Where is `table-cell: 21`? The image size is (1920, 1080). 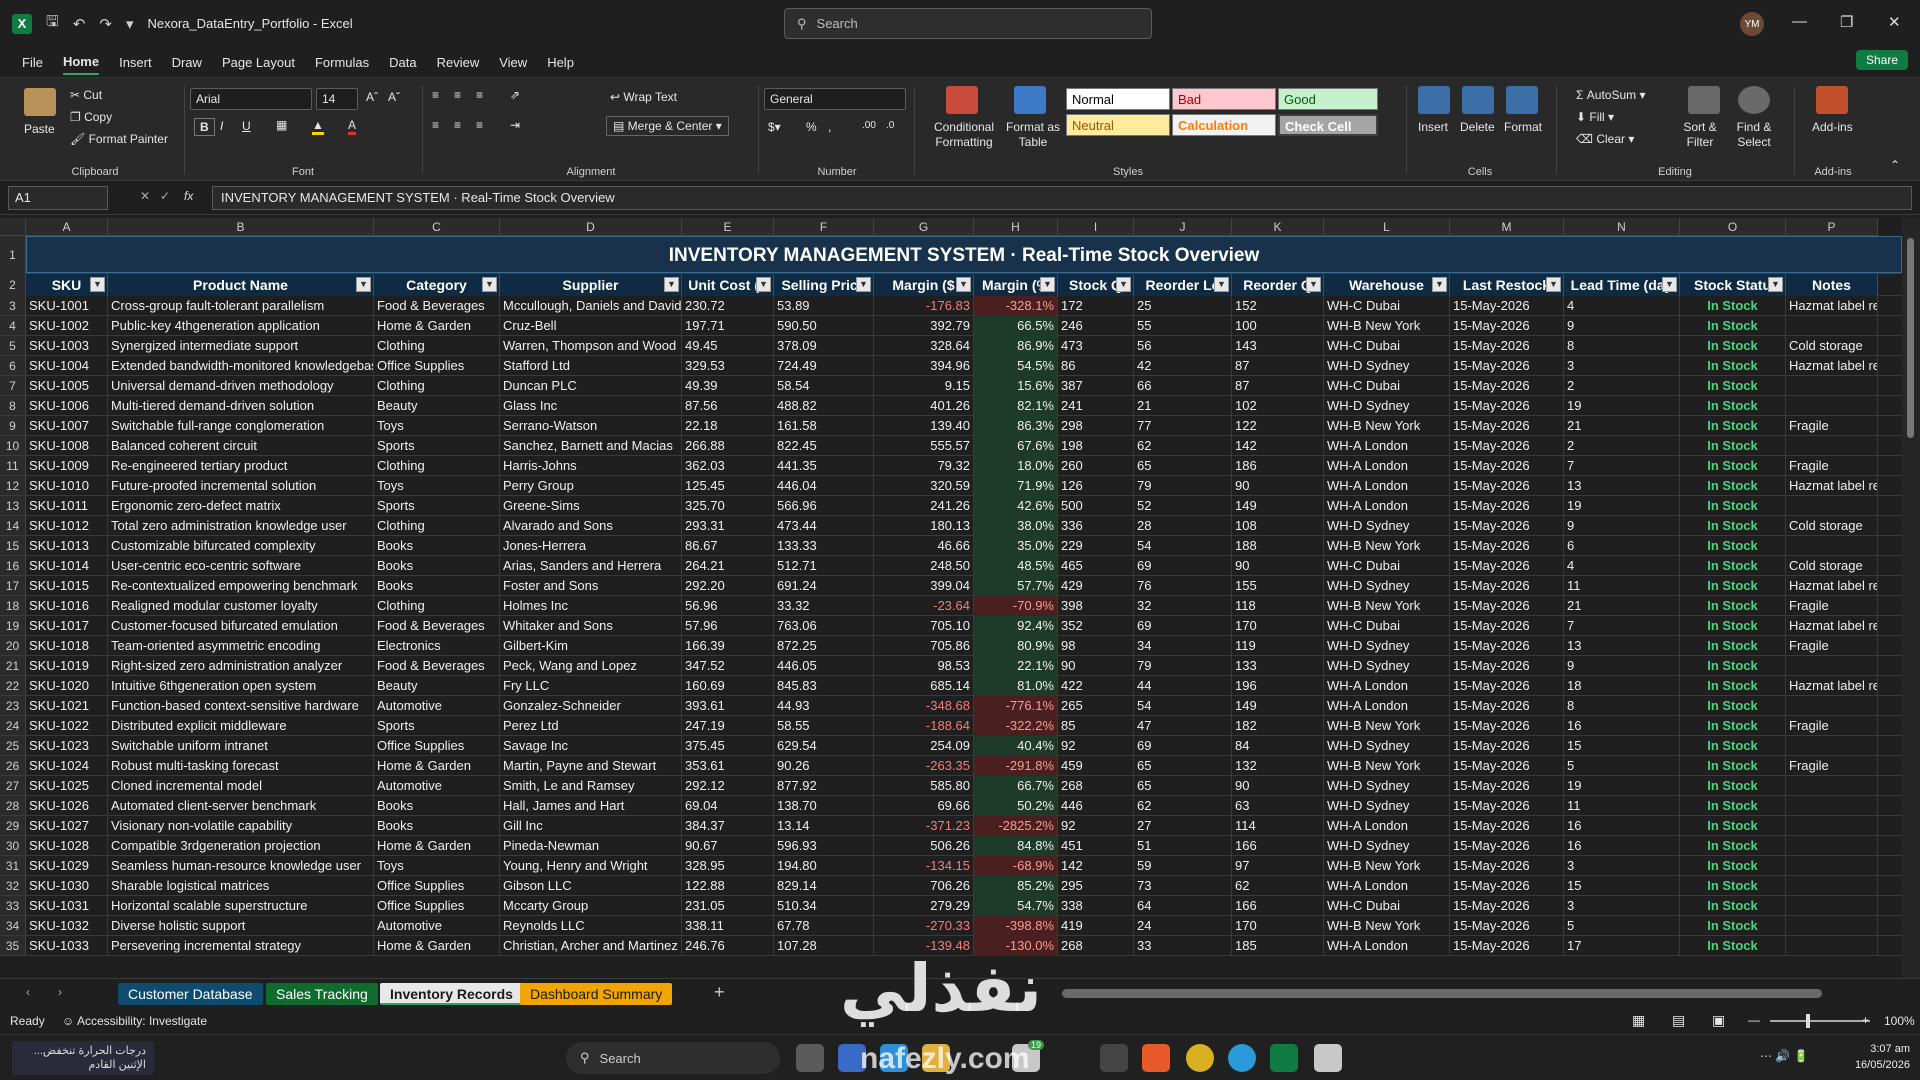 table-cell: 21 is located at coordinates (1183, 406).